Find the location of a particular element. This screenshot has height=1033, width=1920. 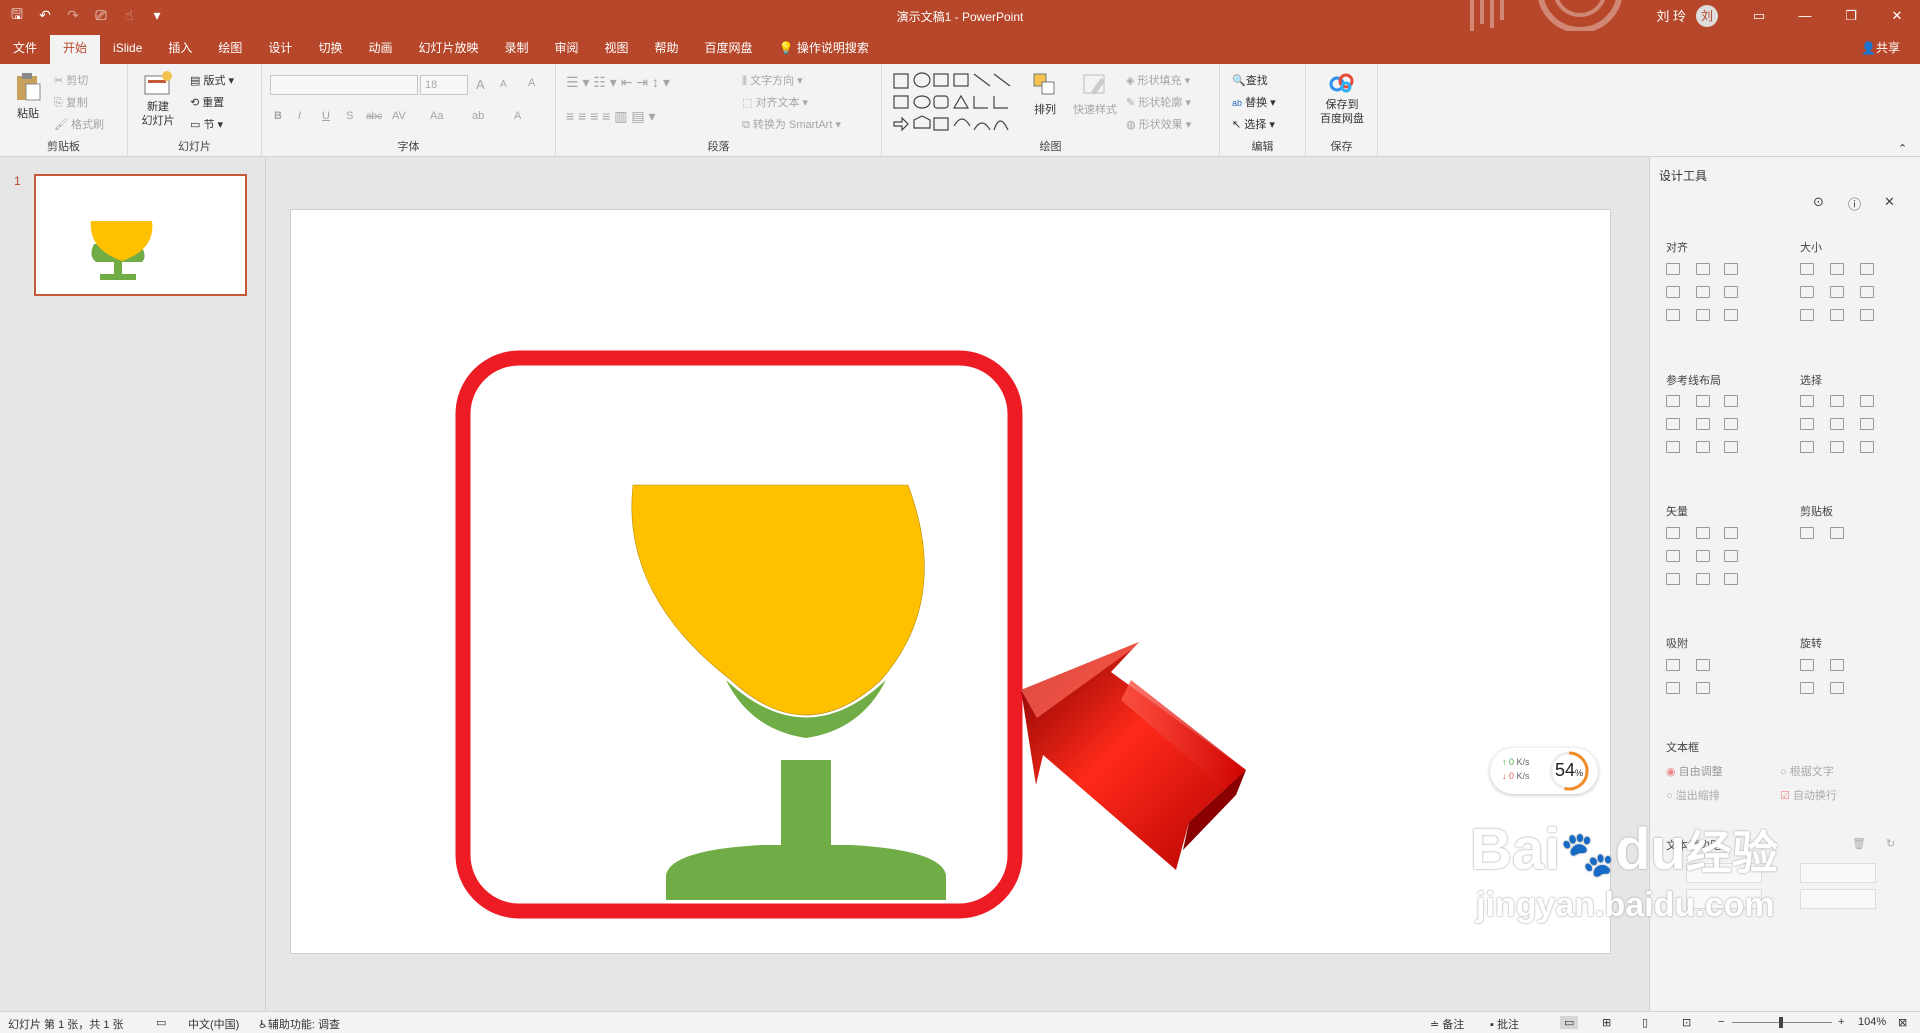

reset-button: ⟲ 重置 is located at coordinates (207, 102).